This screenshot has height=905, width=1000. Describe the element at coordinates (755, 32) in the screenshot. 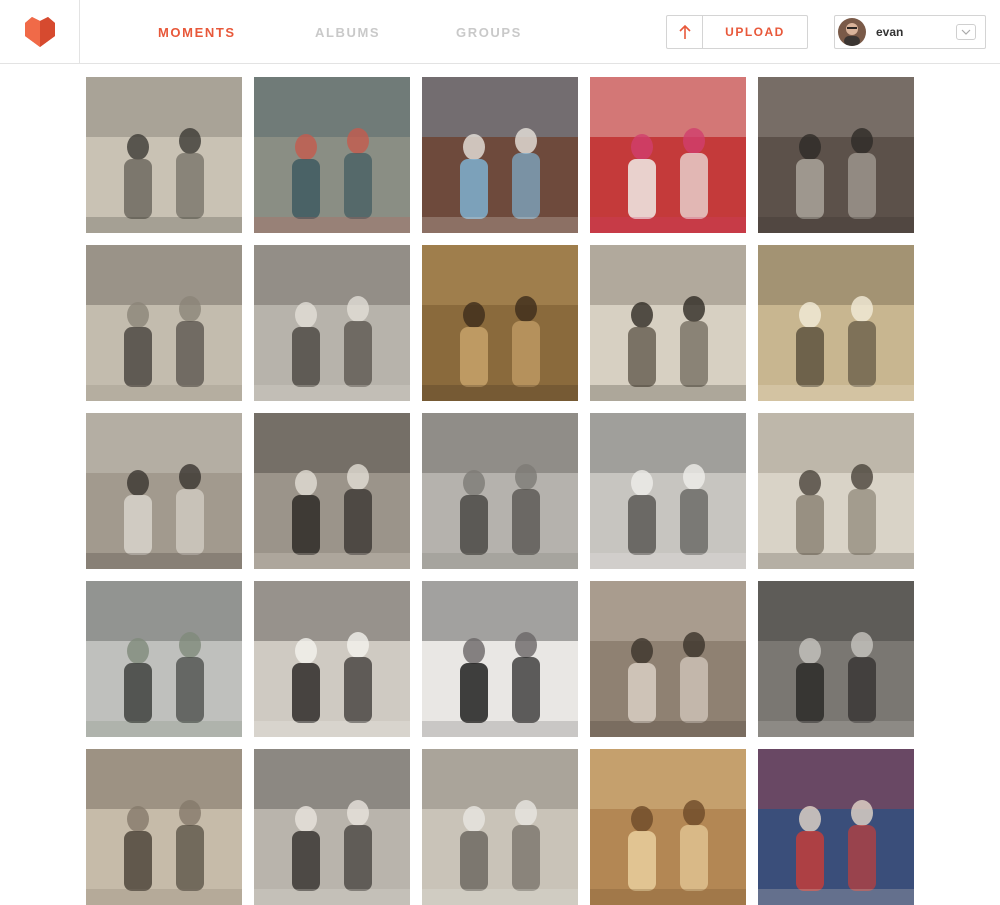

I see `upload-label: UPLOAD` at that location.